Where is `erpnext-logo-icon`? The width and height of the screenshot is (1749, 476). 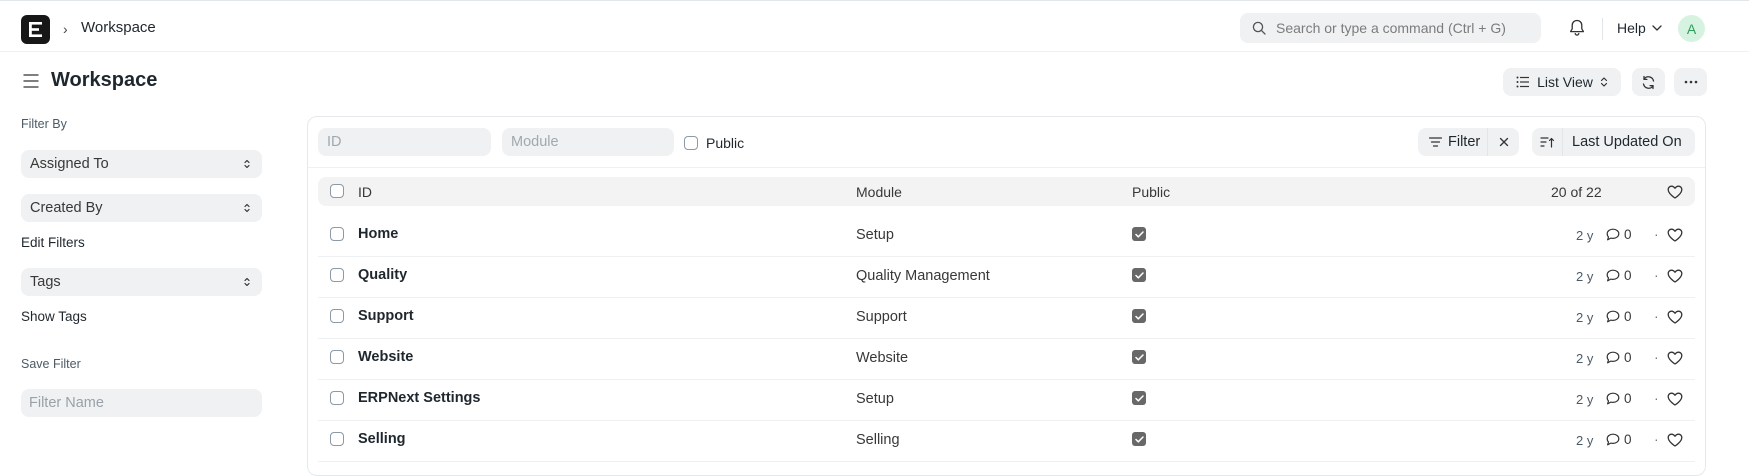
erpnext-logo-icon is located at coordinates (35, 29).